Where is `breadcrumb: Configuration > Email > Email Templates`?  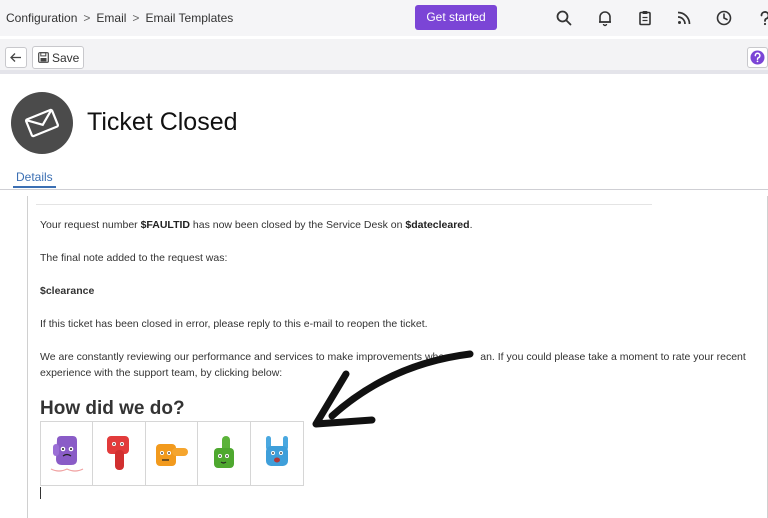 breadcrumb: Configuration > Email > Email Templates is located at coordinates (119, 18).